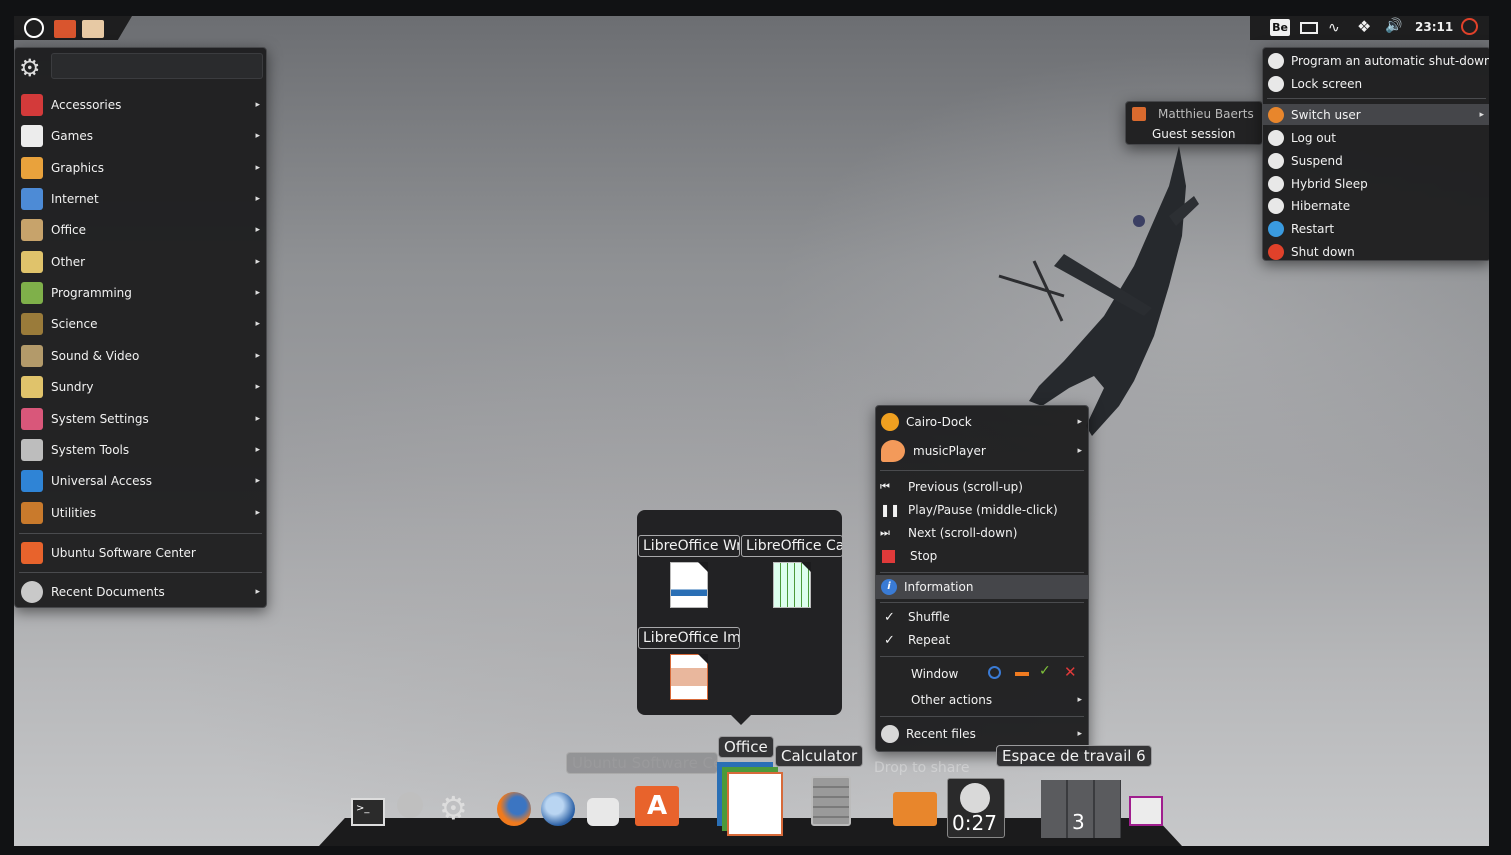  I want to click on checkmark-app-icon, so click(410, 805).